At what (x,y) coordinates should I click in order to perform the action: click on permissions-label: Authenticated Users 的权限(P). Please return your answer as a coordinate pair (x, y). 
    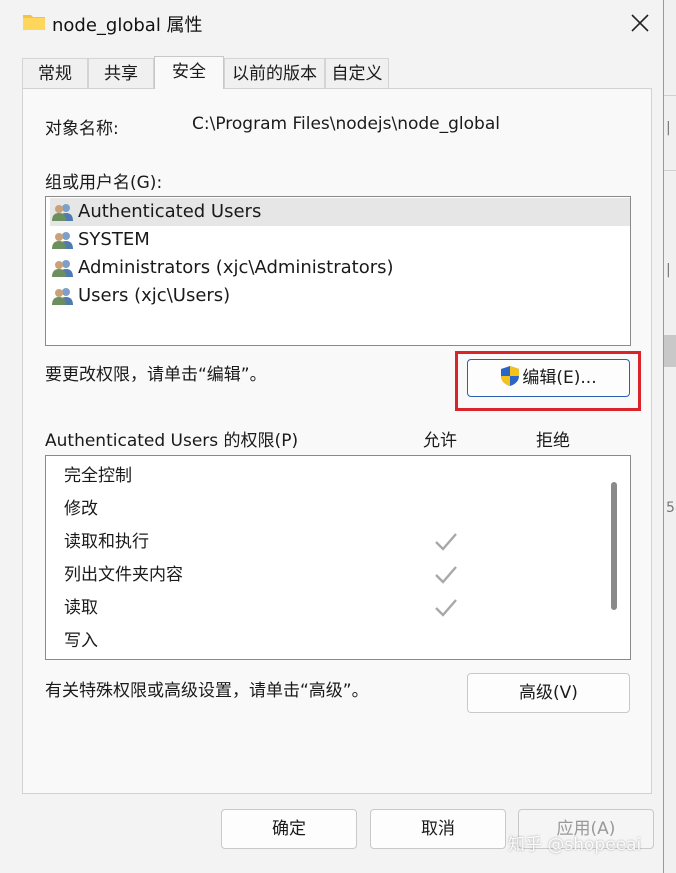
    Looking at the image, I should click on (172, 441).